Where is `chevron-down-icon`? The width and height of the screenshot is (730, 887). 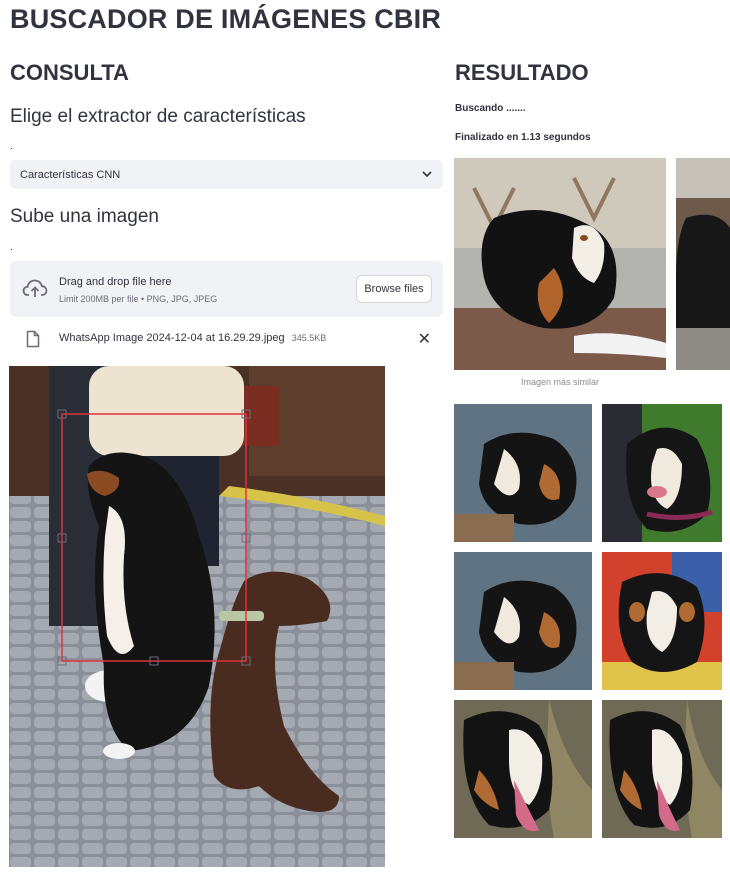 chevron-down-icon is located at coordinates (427, 175).